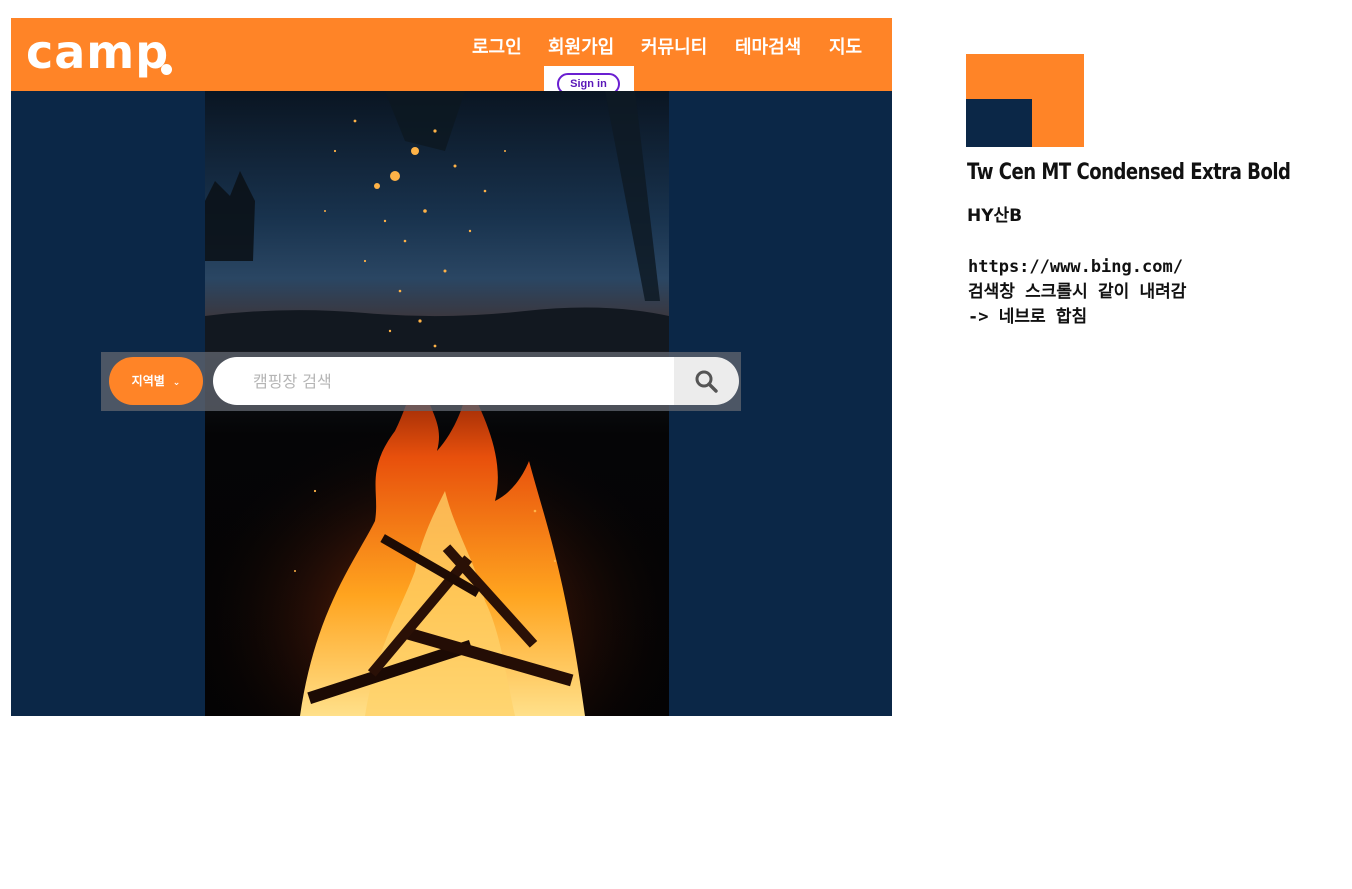 This screenshot has width=1352, height=889. I want to click on search-input, so click(444, 381).